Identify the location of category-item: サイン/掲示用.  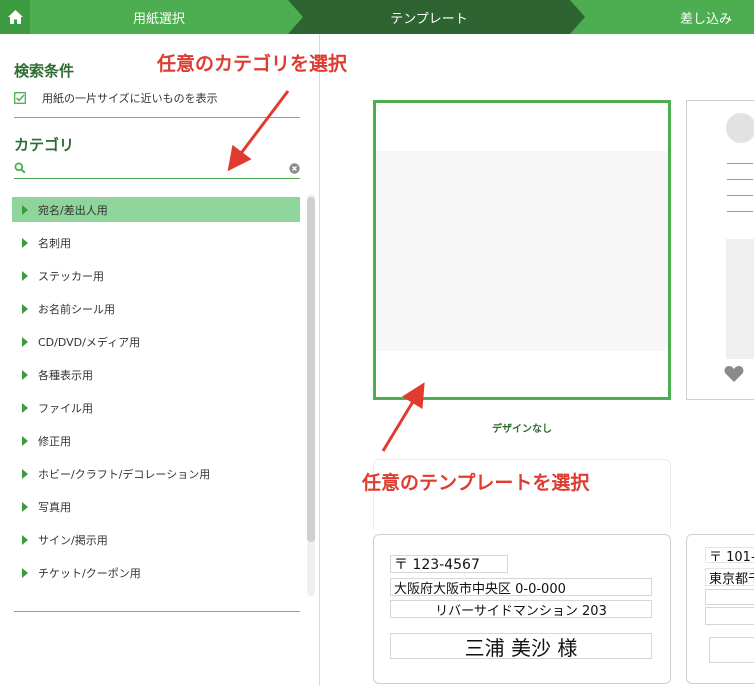
(156, 539).